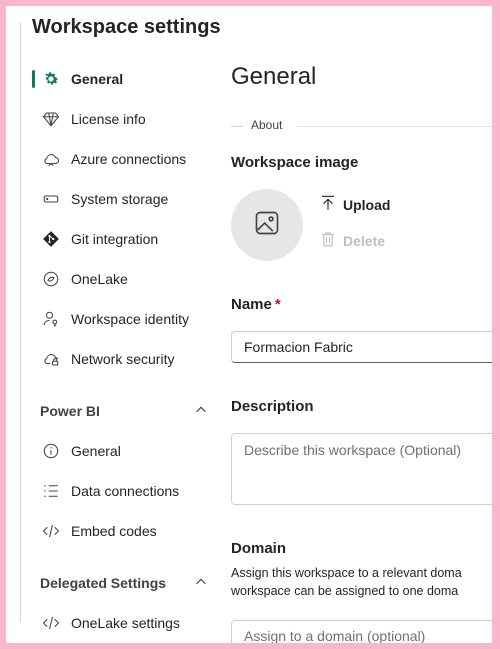 This screenshot has height=649, width=500. Describe the element at coordinates (99, 279) in the screenshot. I see `sidebar-item-label: OneLake` at that location.